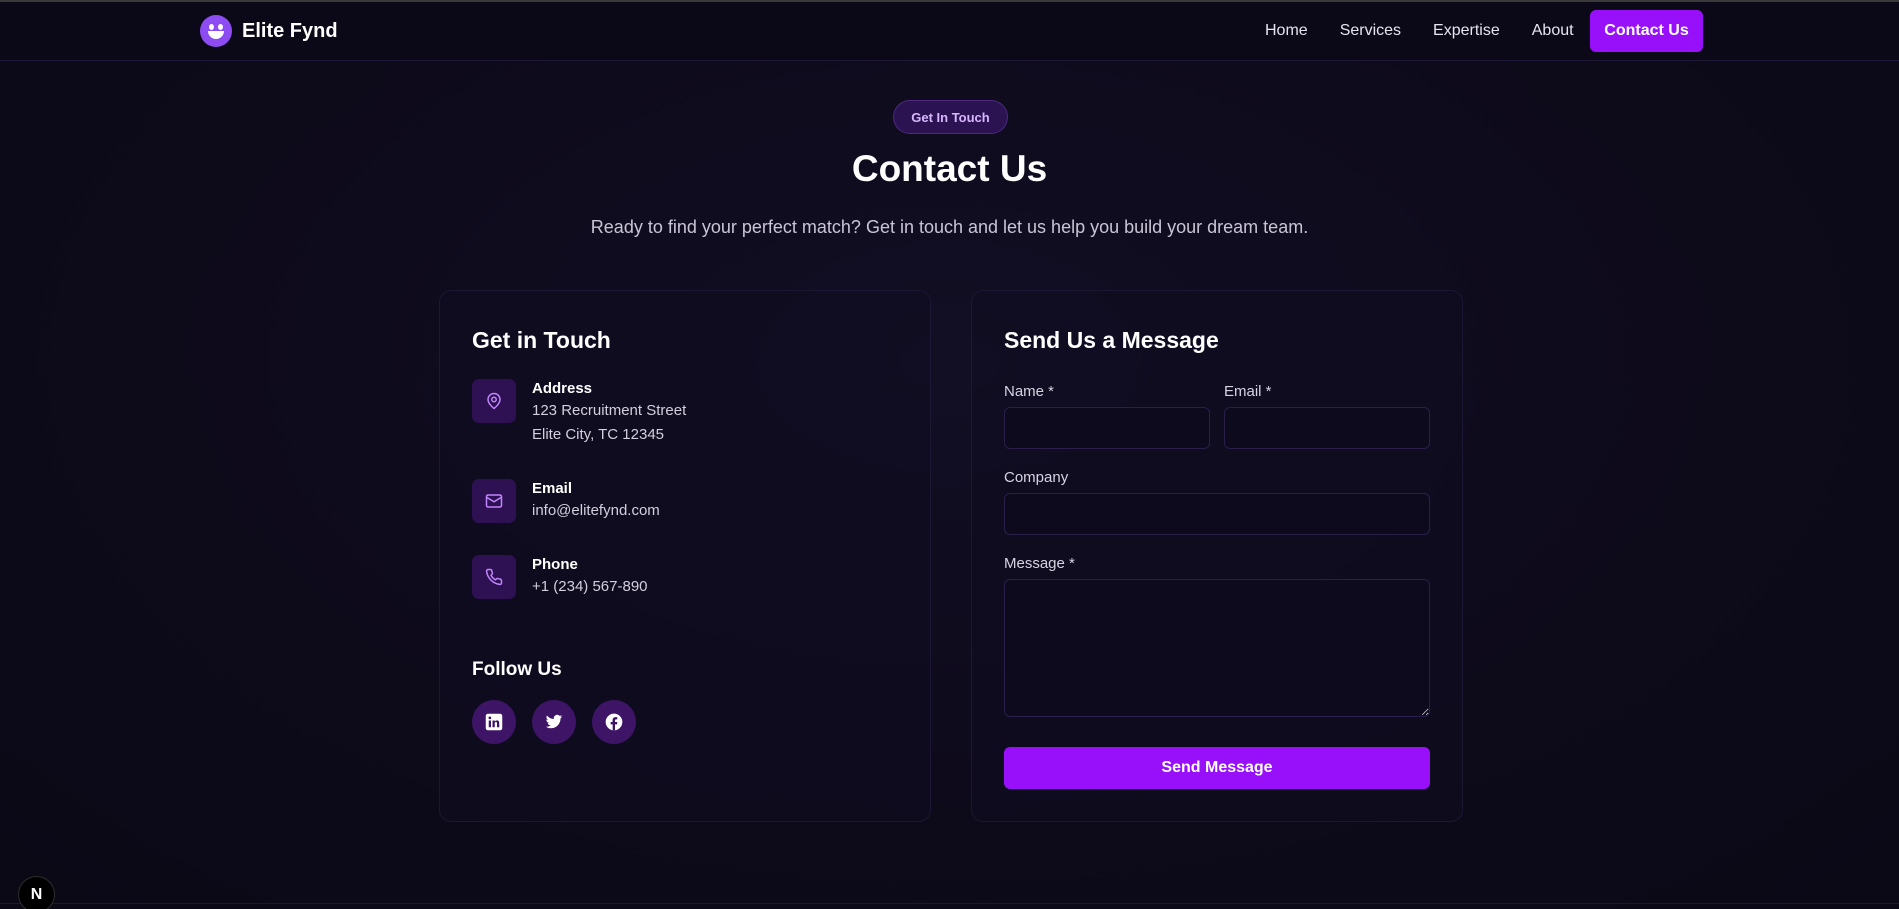 This screenshot has width=1899, height=909. I want to click on page-title: Contact Us, so click(949, 168).